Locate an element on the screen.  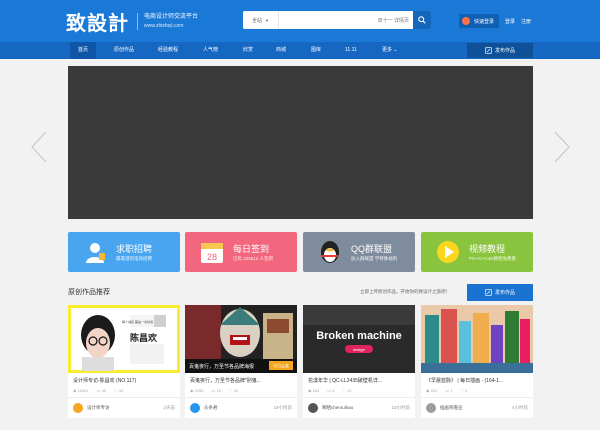
quick-login-button: 快速登录 is located at coordinates (479, 21).